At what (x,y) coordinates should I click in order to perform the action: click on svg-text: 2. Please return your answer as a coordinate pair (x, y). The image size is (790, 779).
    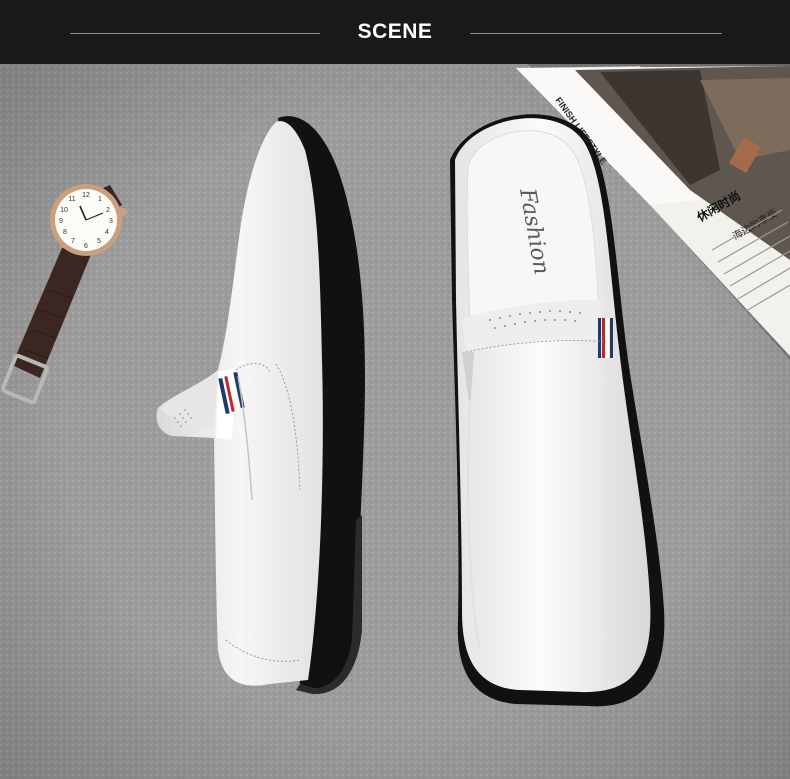
    Looking at the image, I should click on (108, 210).